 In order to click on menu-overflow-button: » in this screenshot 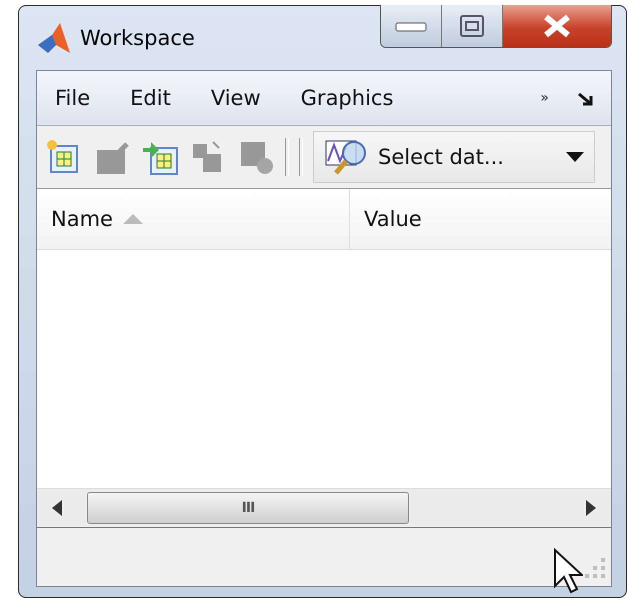, I will do `click(544, 98)`.